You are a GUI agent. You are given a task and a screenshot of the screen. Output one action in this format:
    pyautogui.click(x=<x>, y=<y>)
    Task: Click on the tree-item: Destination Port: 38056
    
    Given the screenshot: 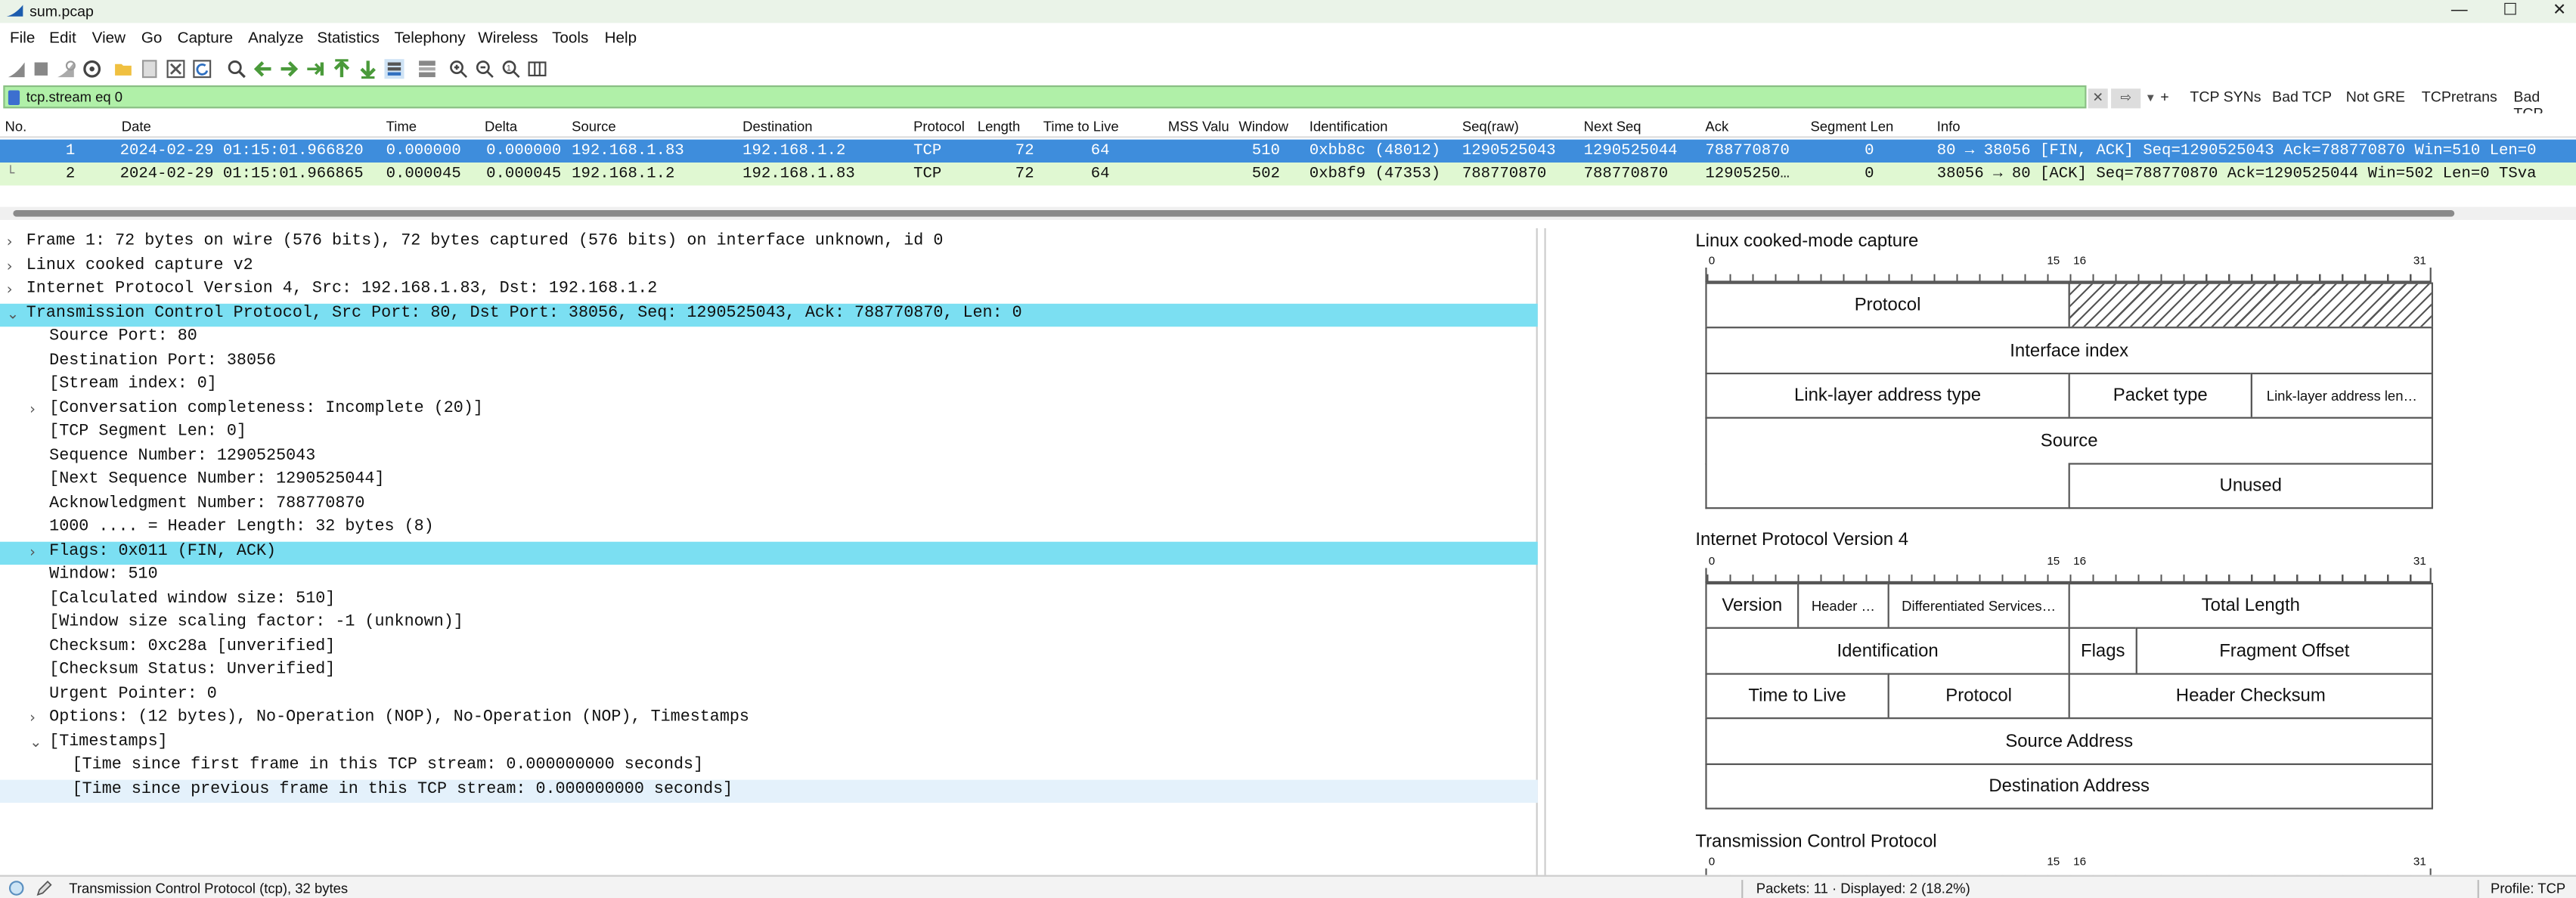 What is the action you would take?
    pyautogui.click(x=769, y=362)
    